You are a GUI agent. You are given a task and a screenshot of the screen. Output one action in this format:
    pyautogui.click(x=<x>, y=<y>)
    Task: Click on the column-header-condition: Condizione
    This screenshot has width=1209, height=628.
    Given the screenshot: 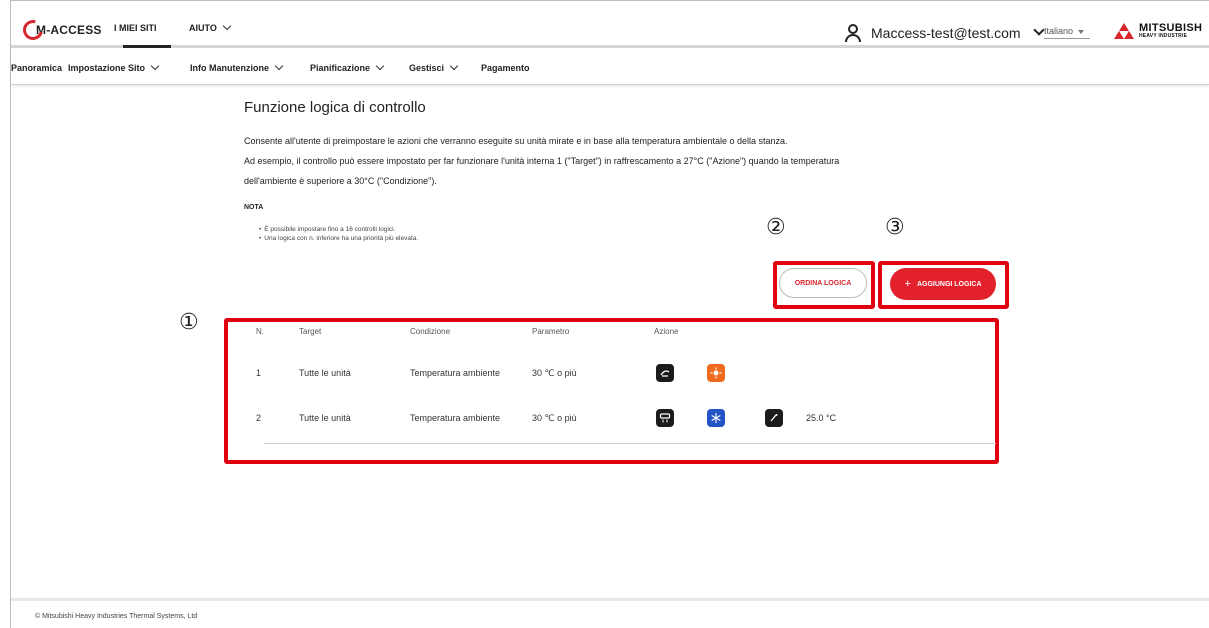 What is the action you would take?
    pyautogui.click(x=430, y=331)
    